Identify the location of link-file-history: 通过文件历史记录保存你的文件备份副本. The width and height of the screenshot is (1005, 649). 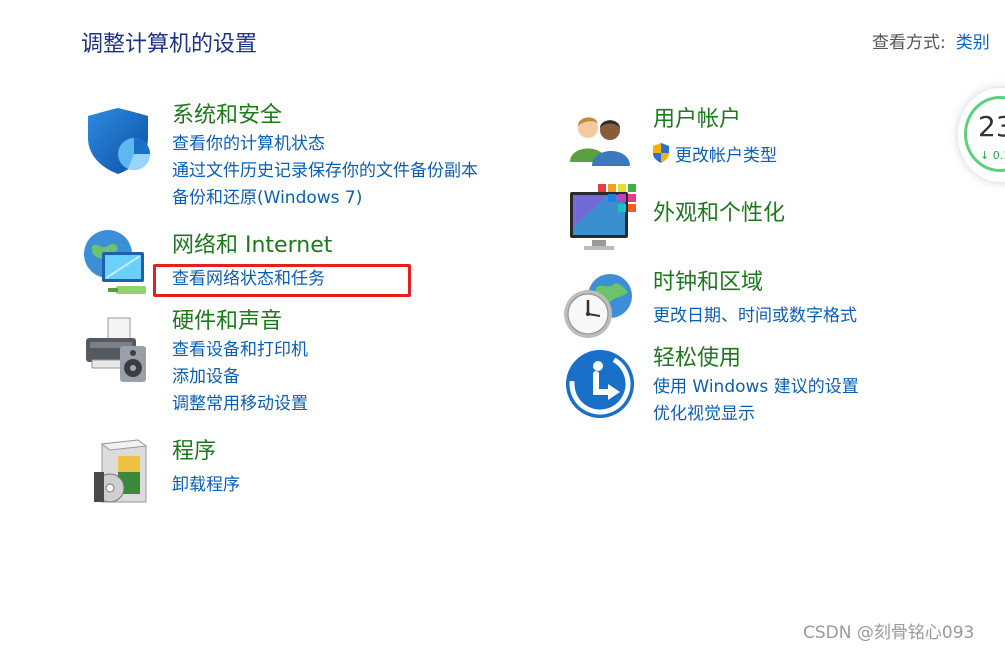
(325, 171).